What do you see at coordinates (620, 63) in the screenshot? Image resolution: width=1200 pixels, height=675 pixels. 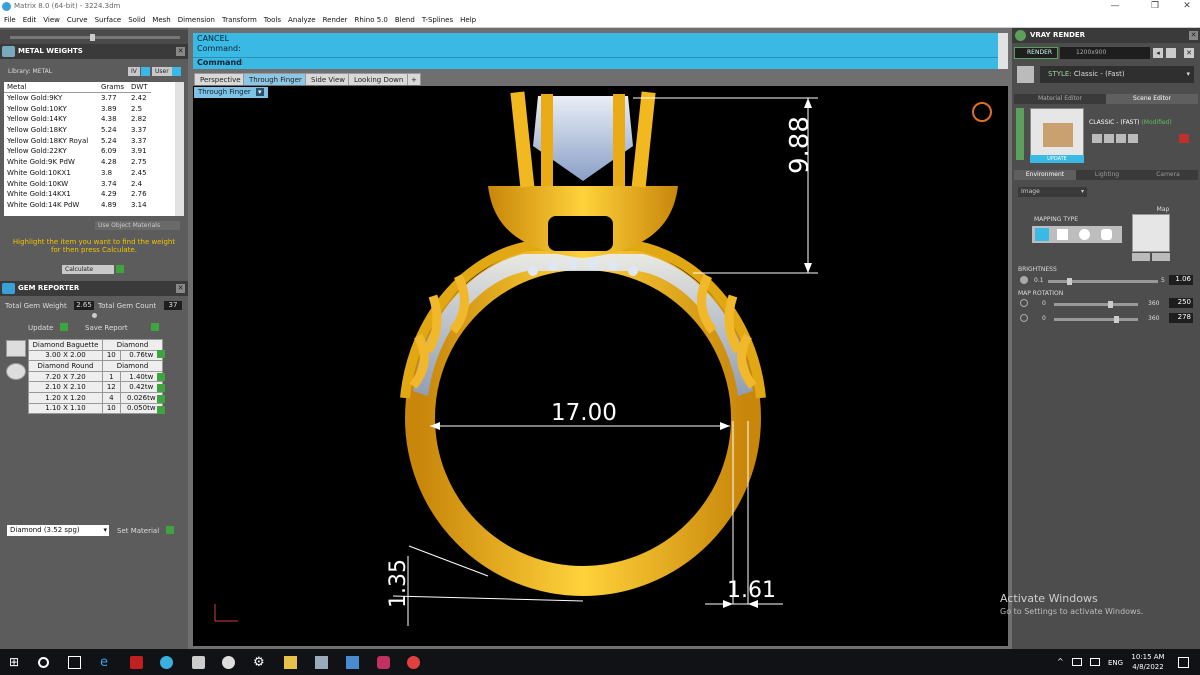 I see `command-input` at bounding box center [620, 63].